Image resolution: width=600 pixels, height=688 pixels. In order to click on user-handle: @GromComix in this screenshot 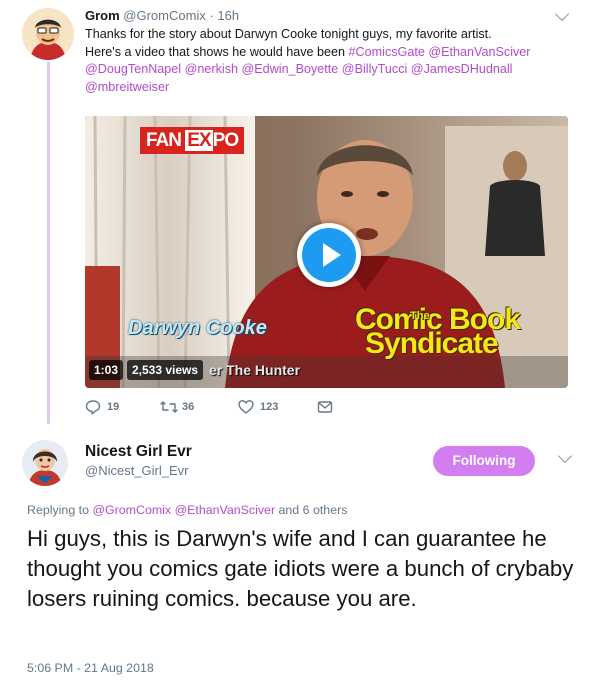, I will do `click(164, 15)`.